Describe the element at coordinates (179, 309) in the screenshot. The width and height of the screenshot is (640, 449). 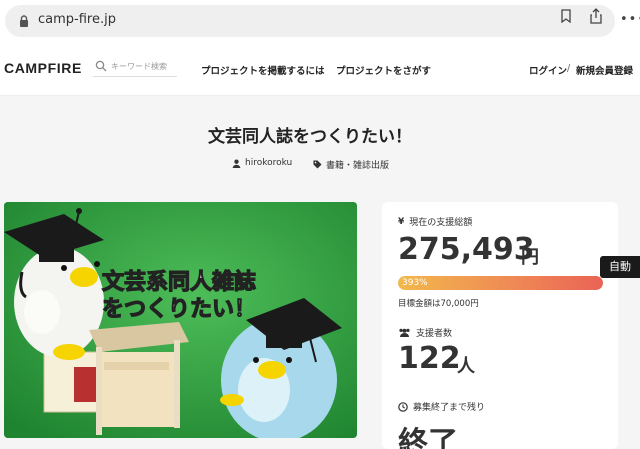
I see `image-caption-line-2: をつくりたい！` at that location.